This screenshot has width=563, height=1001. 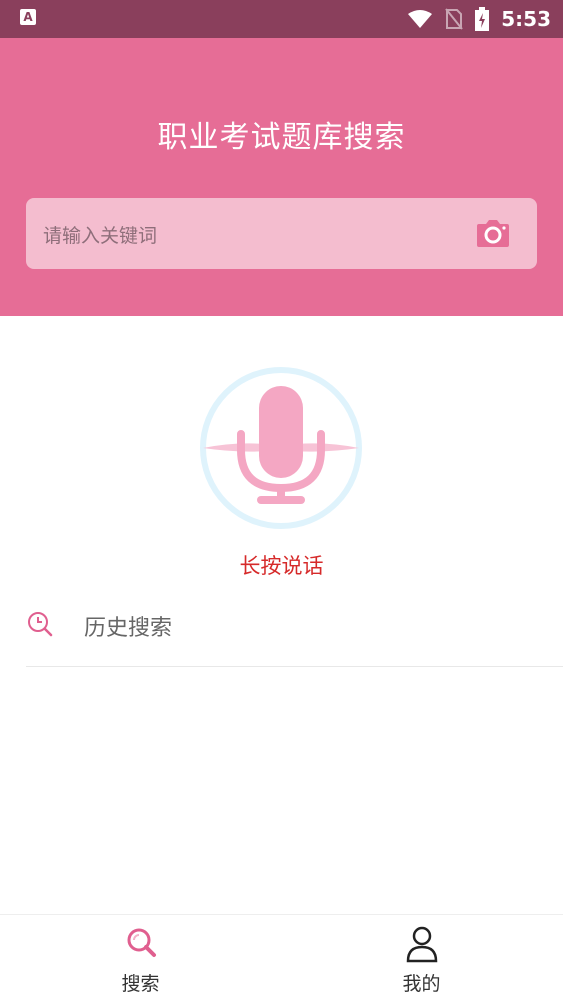 What do you see at coordinates (294, 628) in the screenshot?
I see `search-history-row: 历史搜索` at bounding box center [294, 628].